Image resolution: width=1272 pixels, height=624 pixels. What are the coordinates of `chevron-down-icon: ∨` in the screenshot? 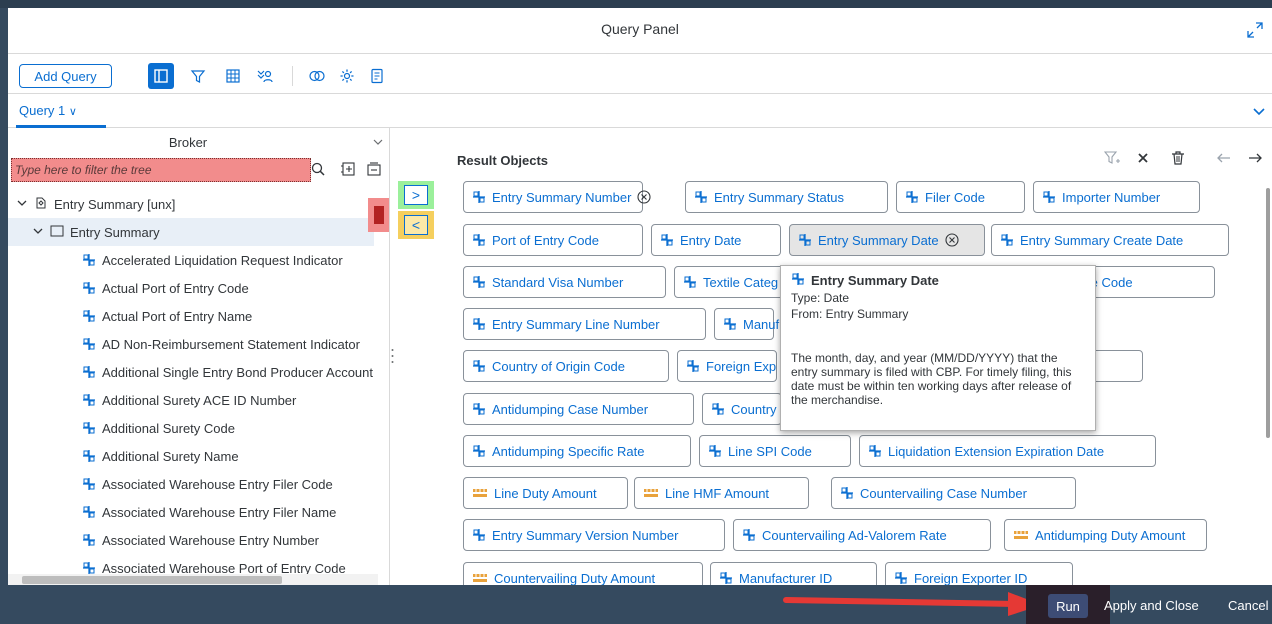 It's located at (72, 112).